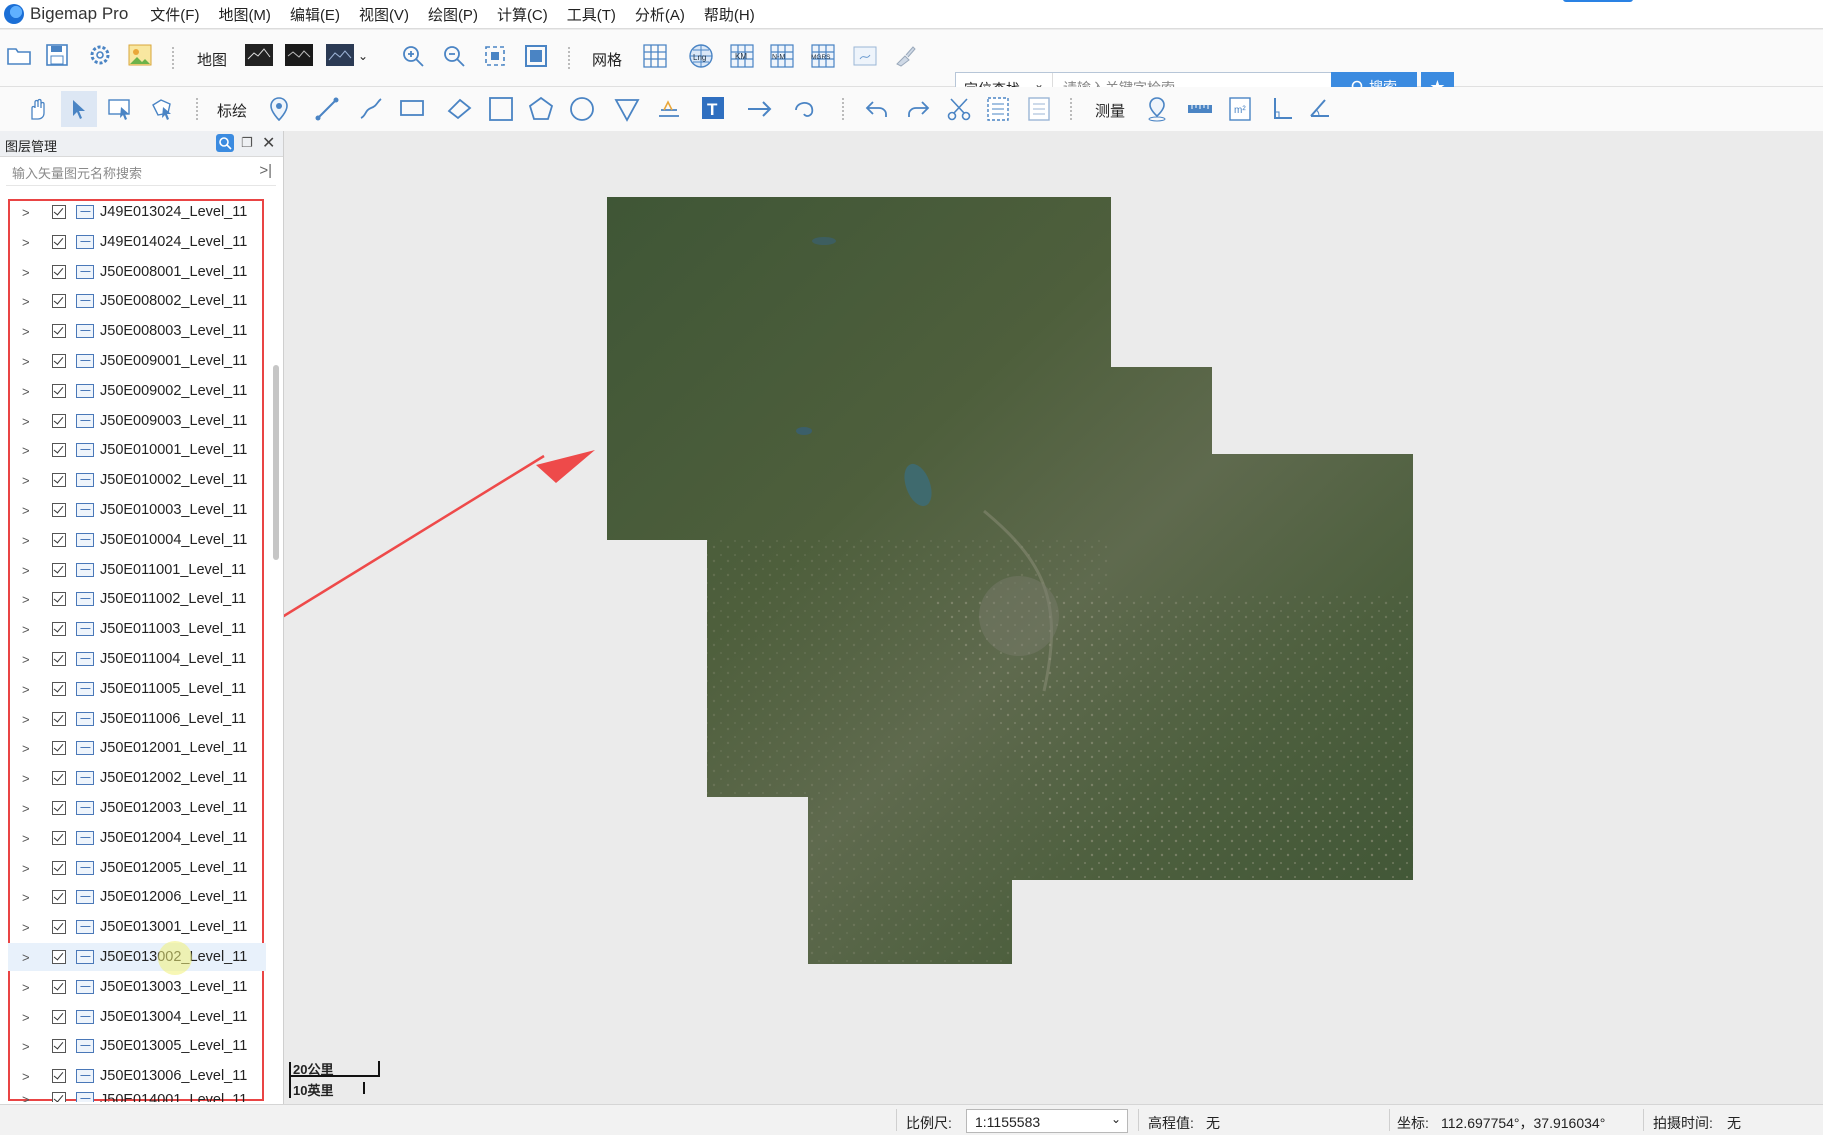  What do you see at coordinates (137, 1017) in the screenshot?
I see `layer-row: > J50E013004_Level_11` at bounding box center [137, 1017].